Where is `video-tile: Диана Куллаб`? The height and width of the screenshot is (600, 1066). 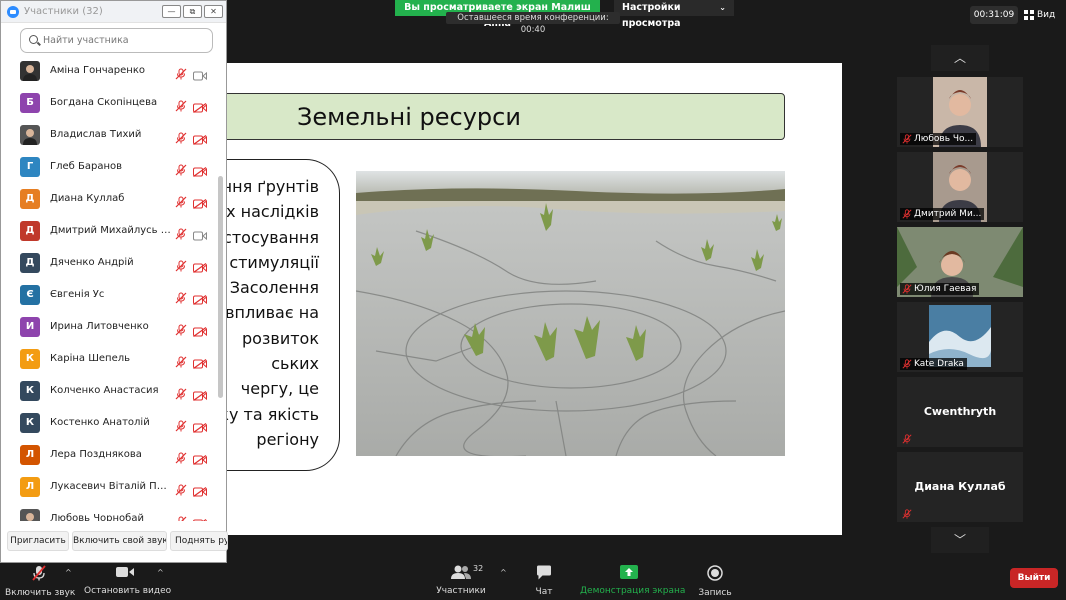
video-tile: Диана Куллаб is located at coordinates (960, 487).